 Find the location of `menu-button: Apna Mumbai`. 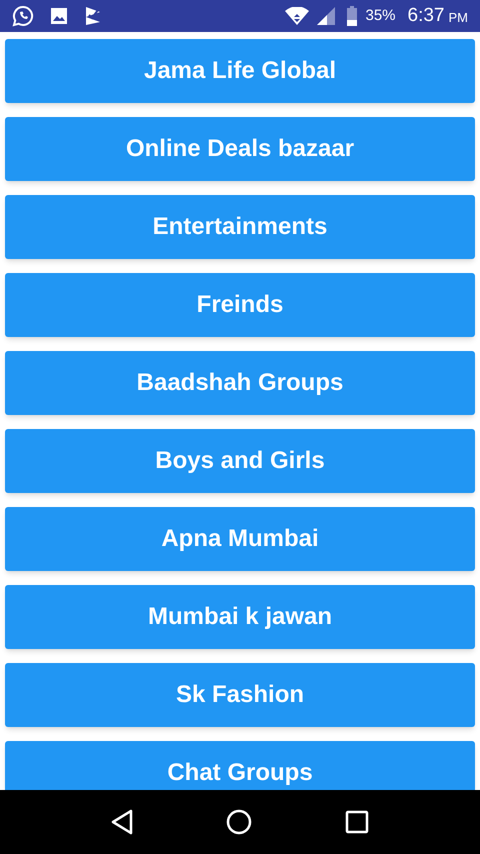

menu-button: Apna Mumbai is located at coordinates (240, 539).